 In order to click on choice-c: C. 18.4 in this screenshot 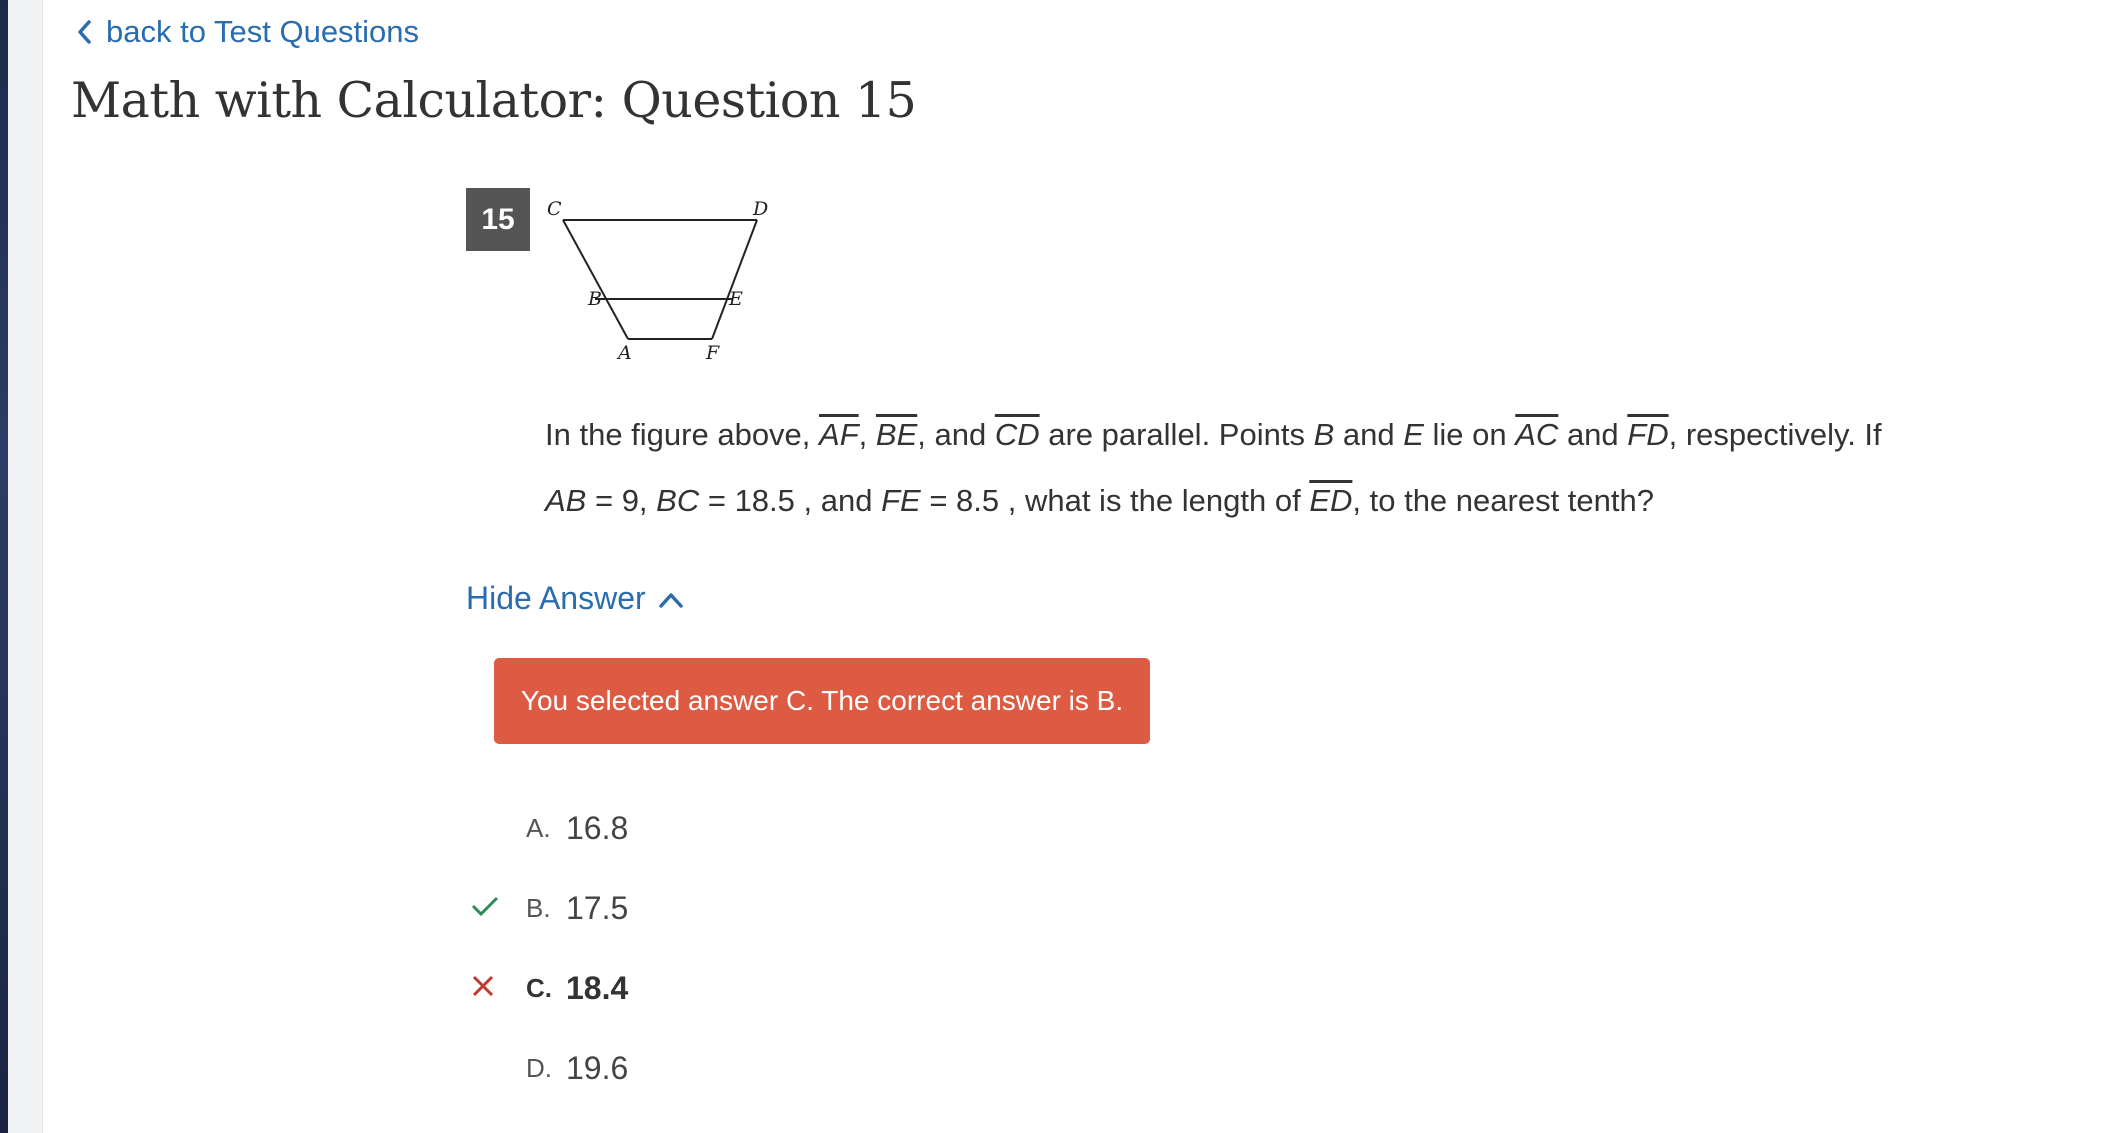, I will do `click(670, 988)`.